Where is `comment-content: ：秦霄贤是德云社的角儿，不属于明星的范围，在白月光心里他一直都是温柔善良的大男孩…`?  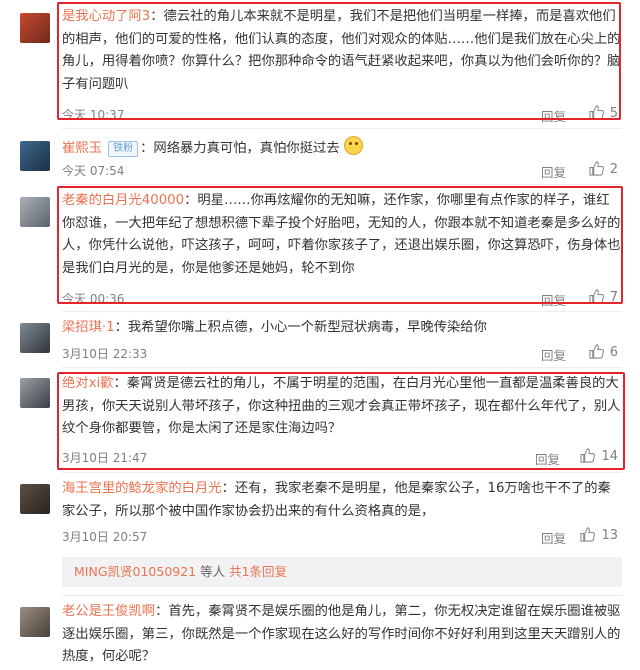
comment-content: ：秦霄贤是德云社的角儿，不属于明星的范围，在白月光心里他一直都是温柔善良的大男孩… is located at coordinates (341, 406).